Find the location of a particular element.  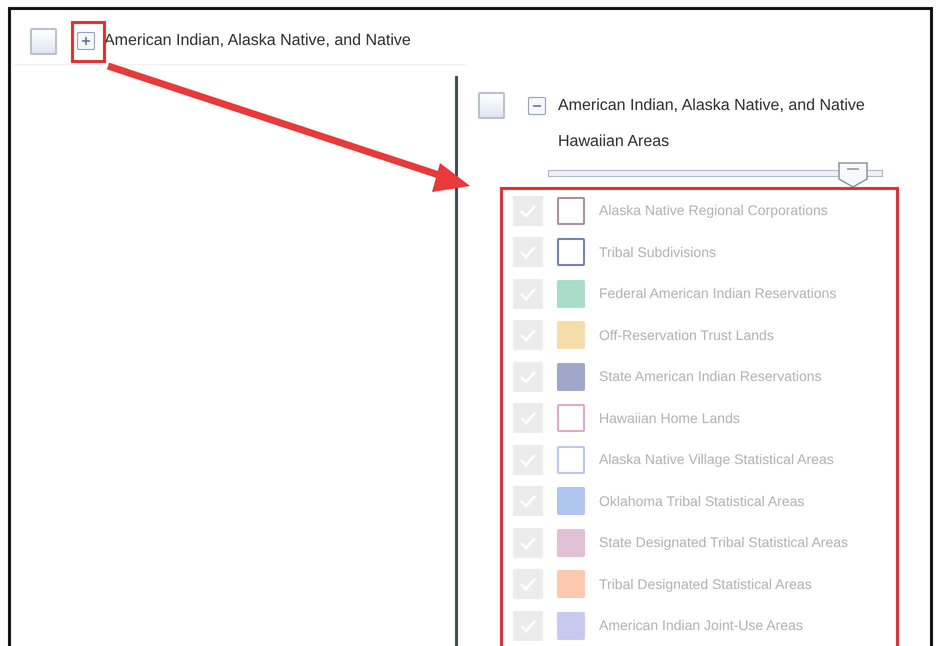

sublayer-label: Off-Reservation Trust Lands is located at coordinates (686, 335).